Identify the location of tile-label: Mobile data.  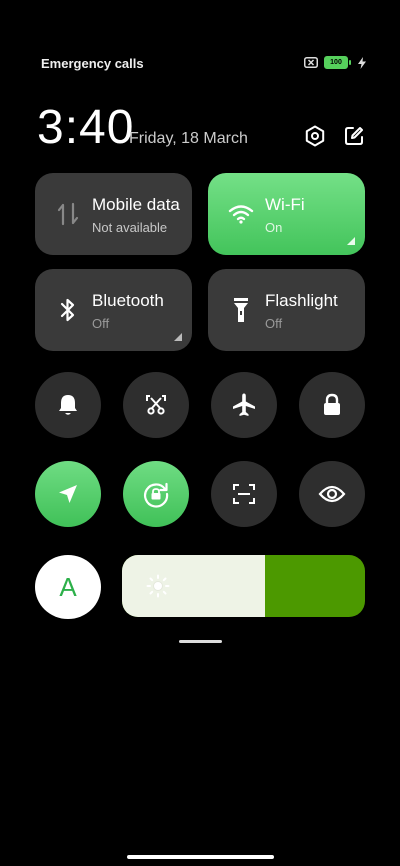
(136, 204).